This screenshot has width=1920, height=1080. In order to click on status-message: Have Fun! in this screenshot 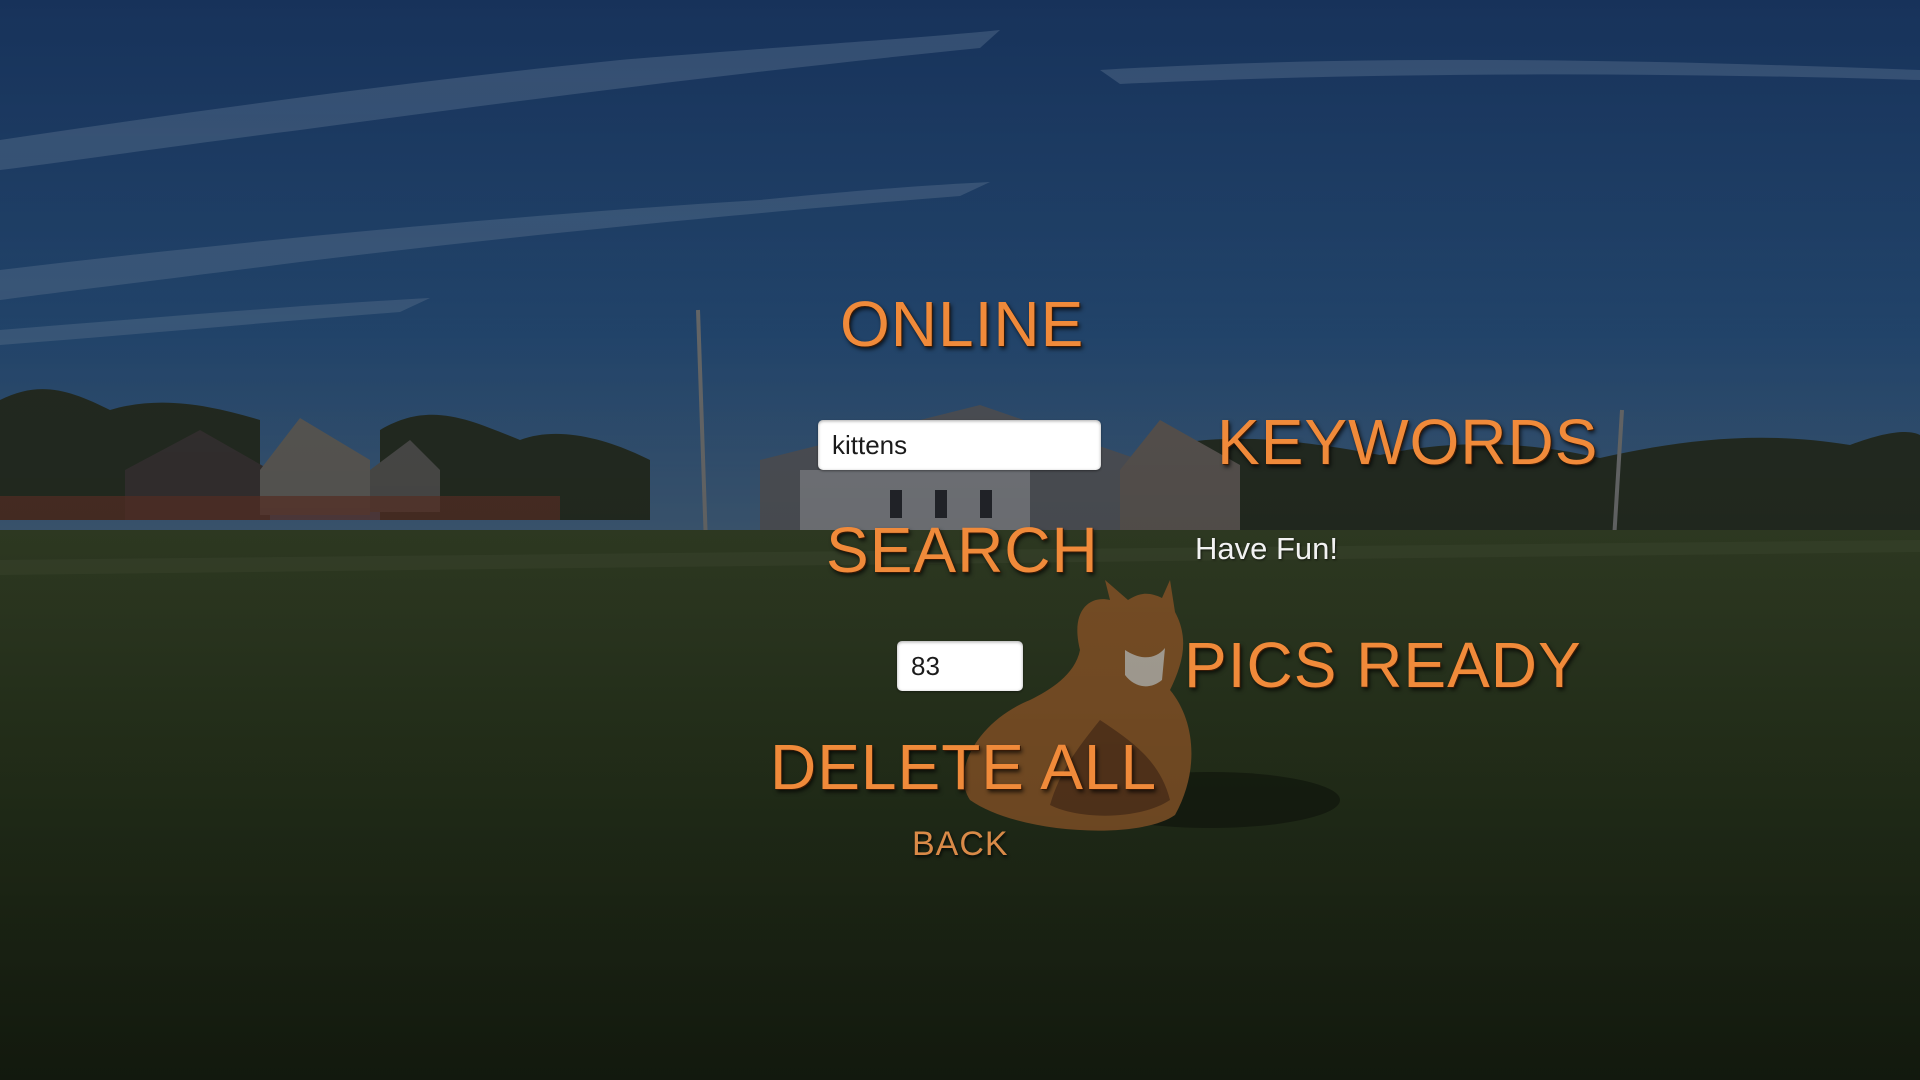, I will do `click(1267, 548)`.